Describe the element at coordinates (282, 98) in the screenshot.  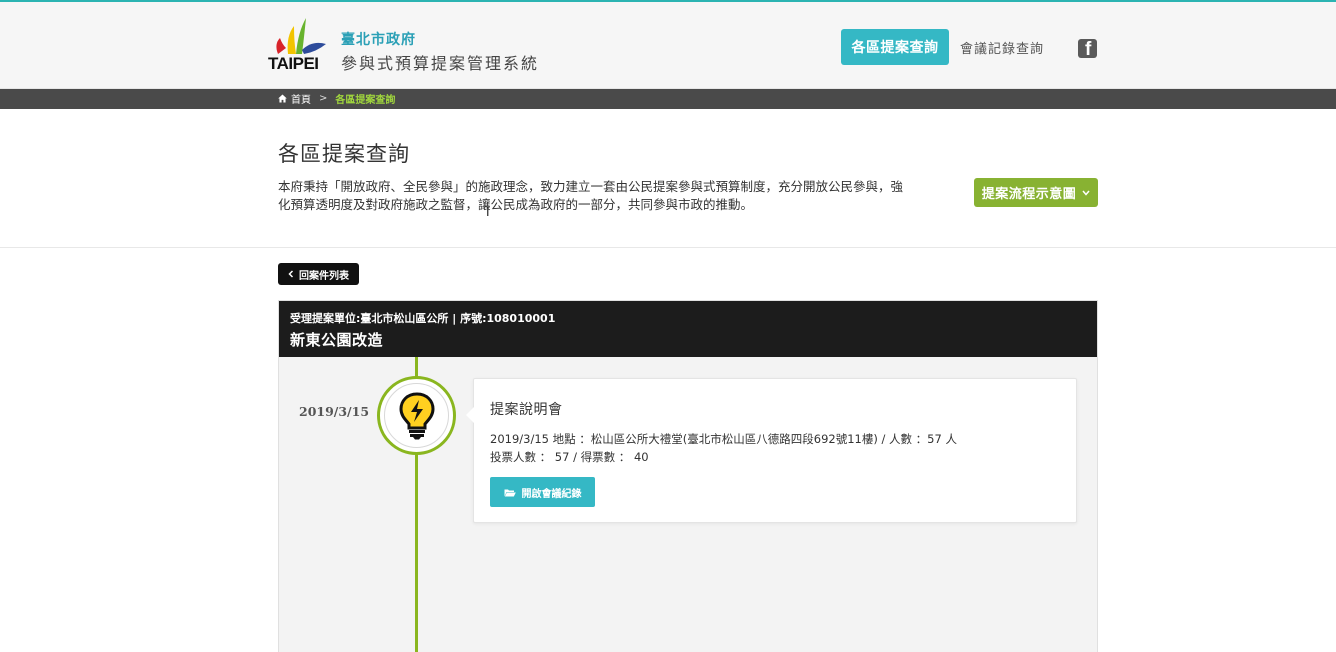
I see `home-icon` at that location.